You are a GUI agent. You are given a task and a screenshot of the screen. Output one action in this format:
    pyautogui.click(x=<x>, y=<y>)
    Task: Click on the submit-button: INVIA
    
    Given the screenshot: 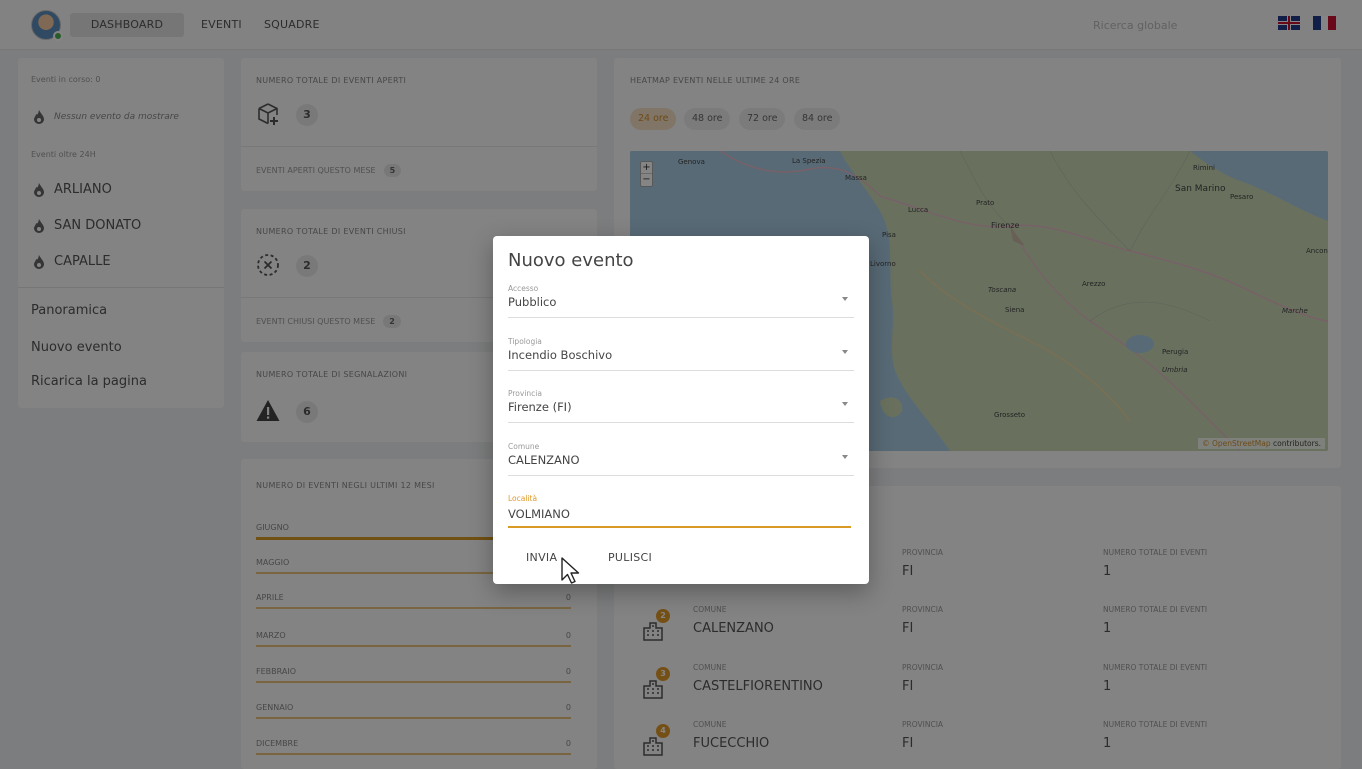 What is the action you would take?
    pyautogui.click(x=541, y=557)
    